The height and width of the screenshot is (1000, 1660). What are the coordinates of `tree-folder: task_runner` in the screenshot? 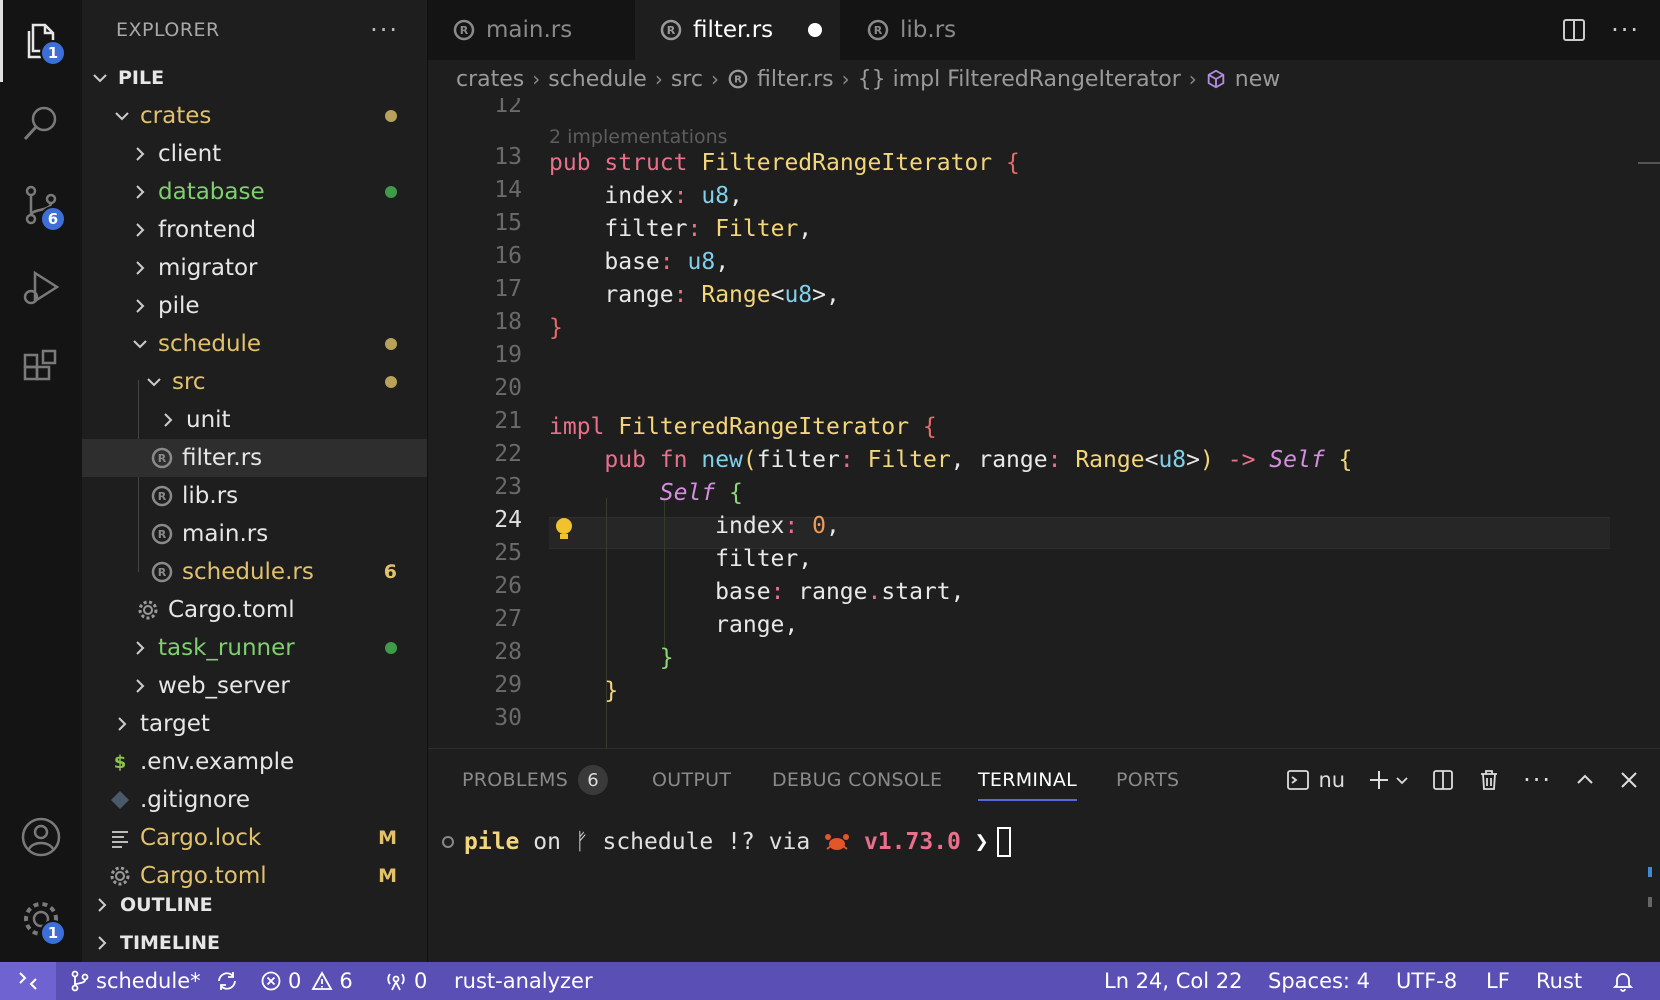 It's located at (254, 648).